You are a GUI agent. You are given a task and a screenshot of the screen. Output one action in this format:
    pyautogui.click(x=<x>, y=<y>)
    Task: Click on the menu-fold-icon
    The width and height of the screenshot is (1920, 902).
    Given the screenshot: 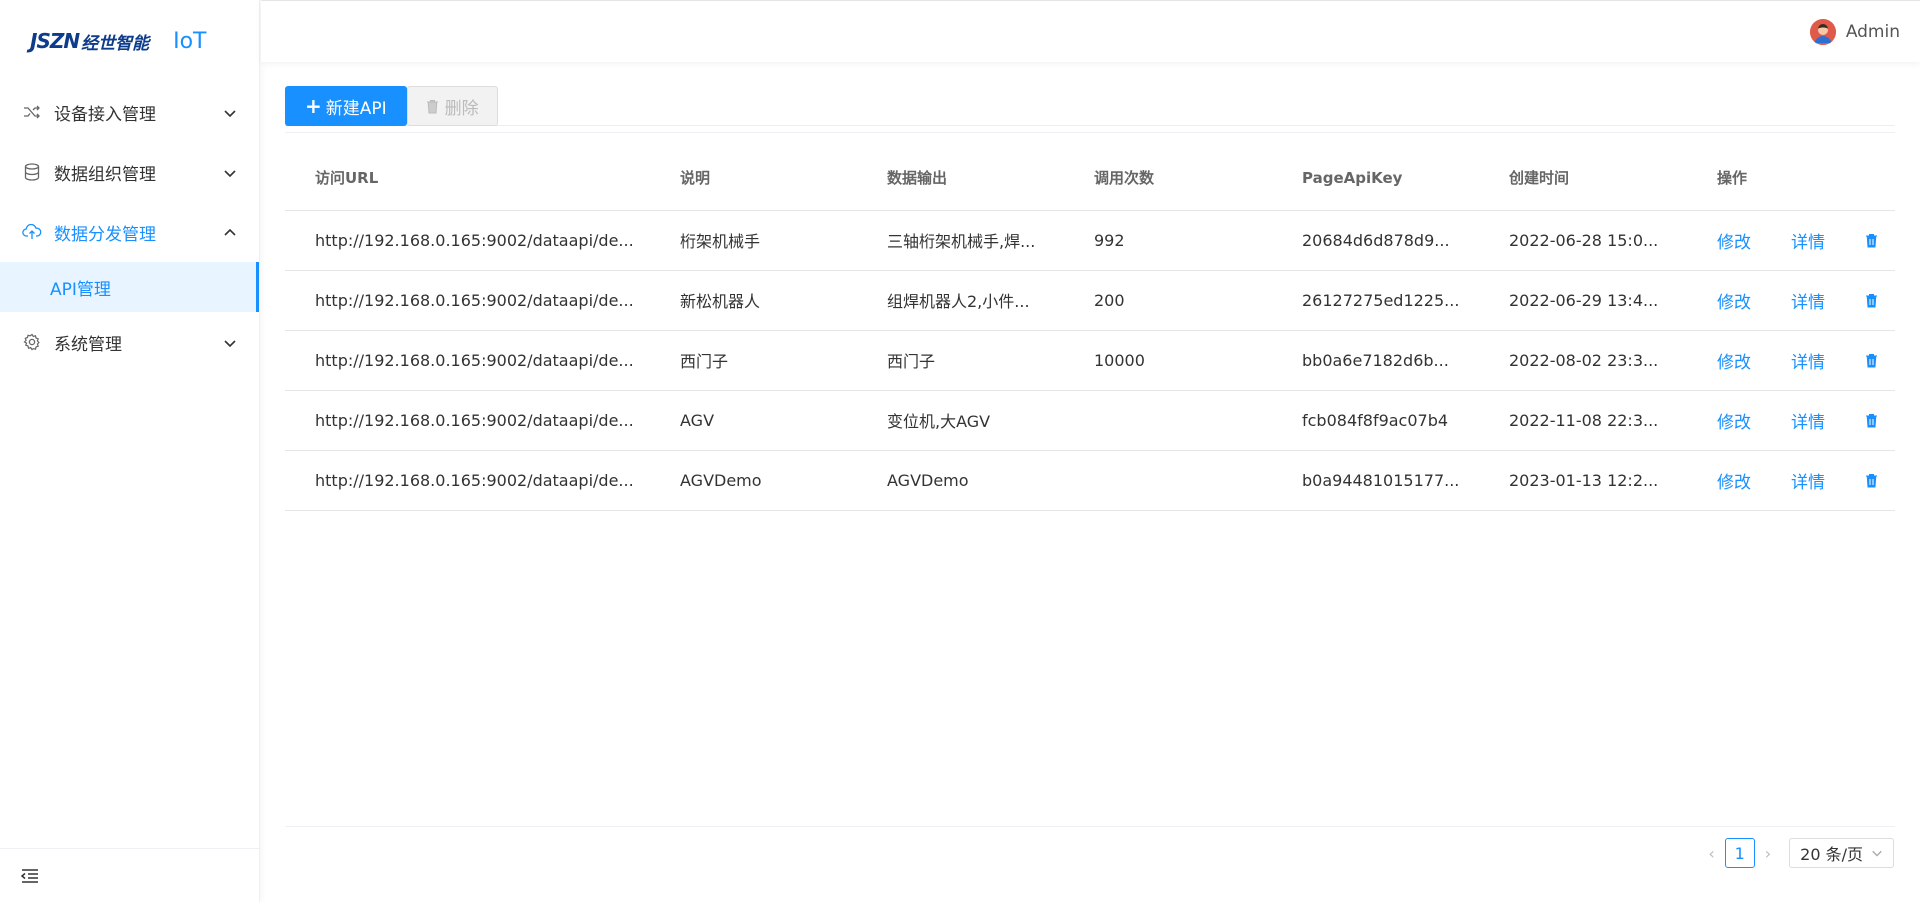 What is the action you would take?
    pyautogui.click(x=30, y=876)
    